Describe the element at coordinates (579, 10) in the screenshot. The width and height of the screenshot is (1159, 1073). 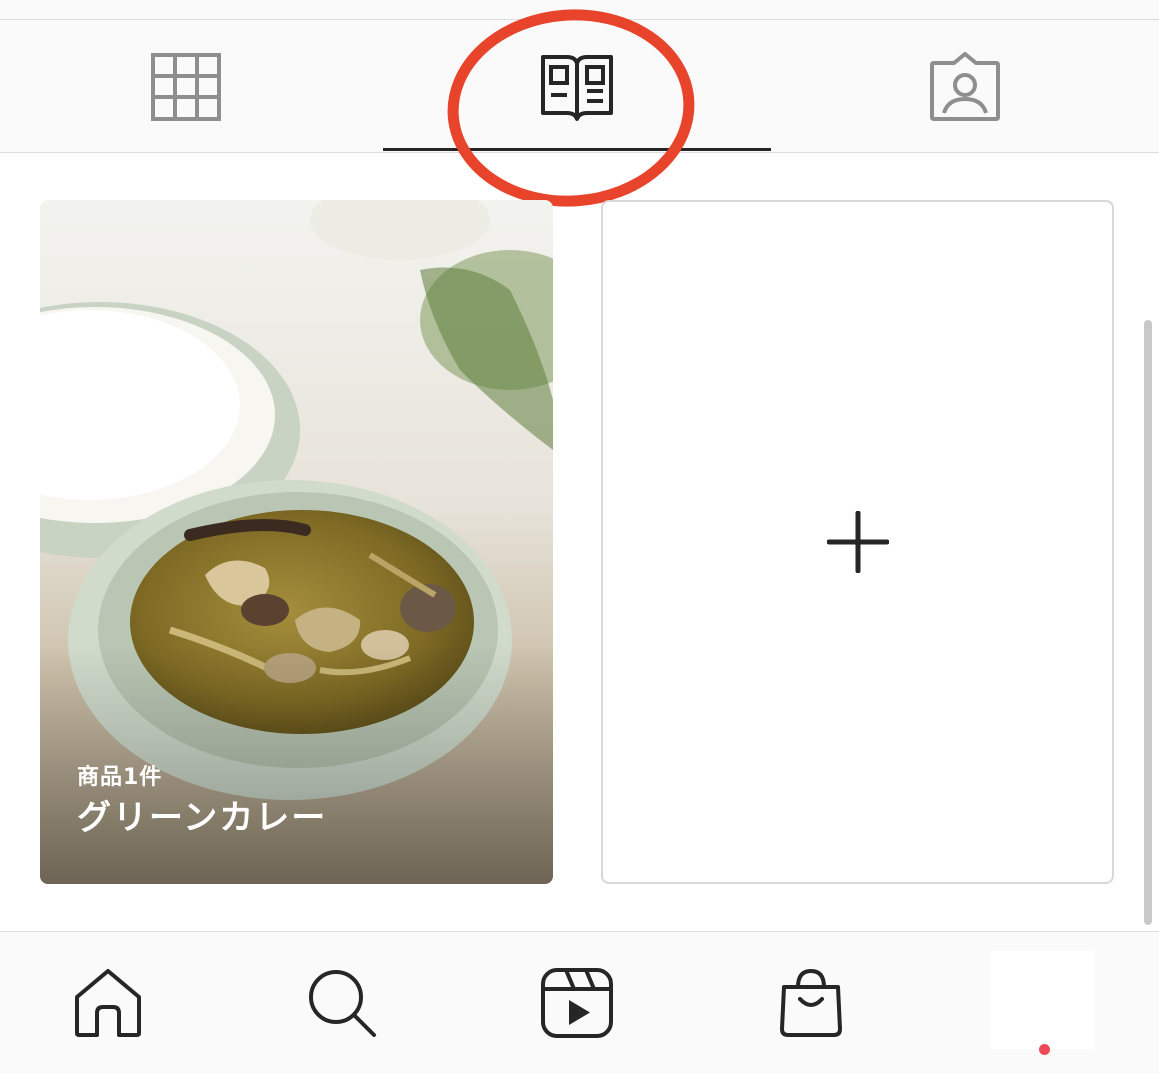
I see `top-strip` at that location.